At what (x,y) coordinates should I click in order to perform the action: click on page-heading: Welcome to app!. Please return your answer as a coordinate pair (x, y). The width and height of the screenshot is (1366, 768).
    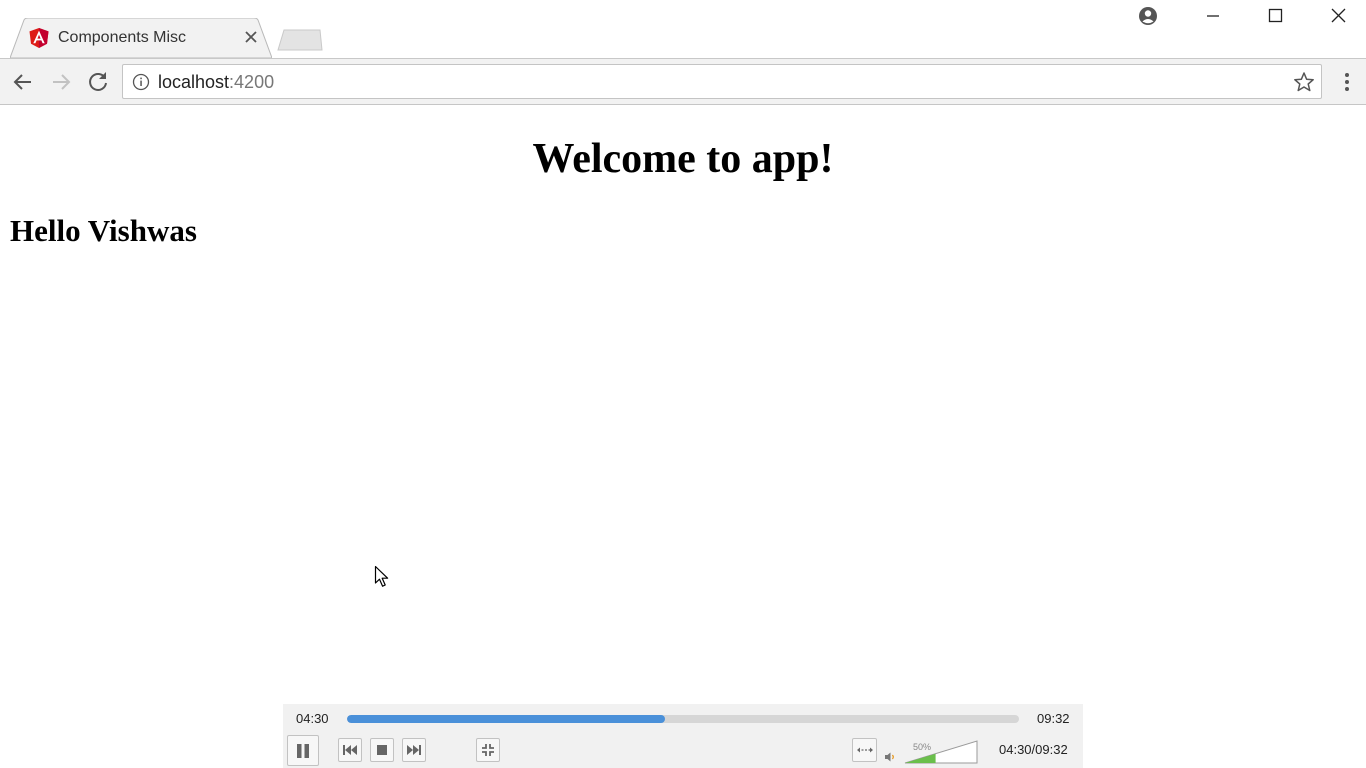
    Looking at the image, I should click on (683, 159).